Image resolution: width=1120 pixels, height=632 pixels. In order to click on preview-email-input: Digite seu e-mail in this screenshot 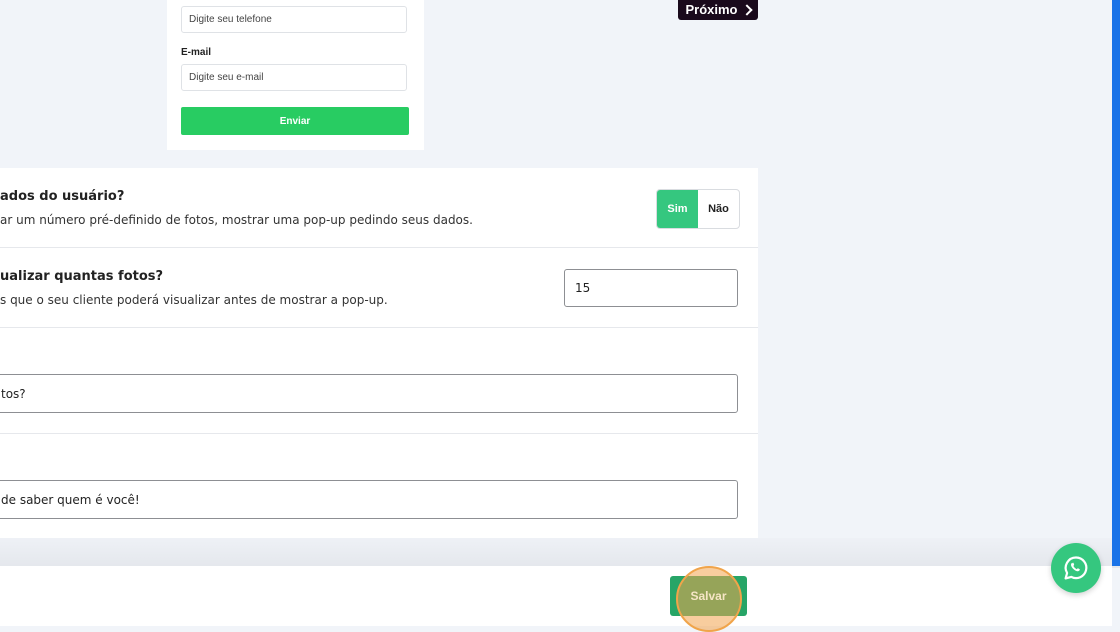, I will do `click(294, 77)`.